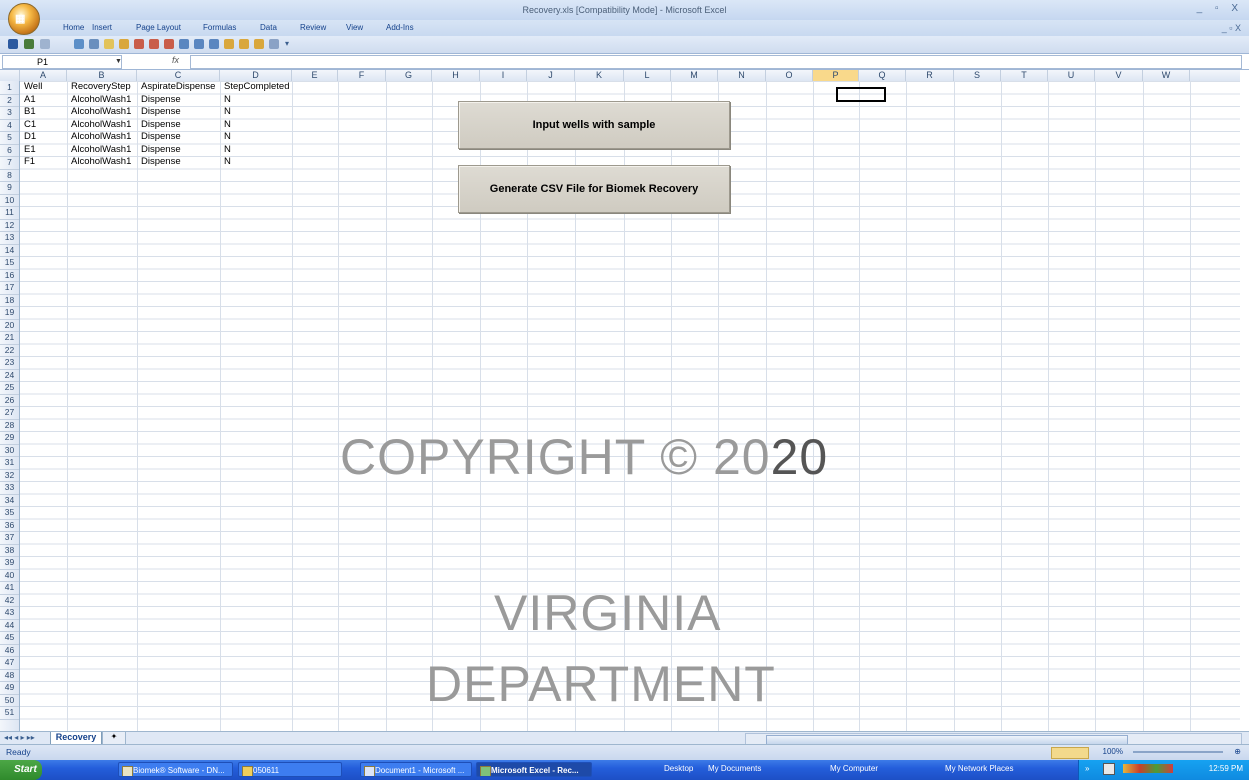 The height and width of the screenshot is (780, 1249). I want to click on row-header: 5, so click(9, 138).